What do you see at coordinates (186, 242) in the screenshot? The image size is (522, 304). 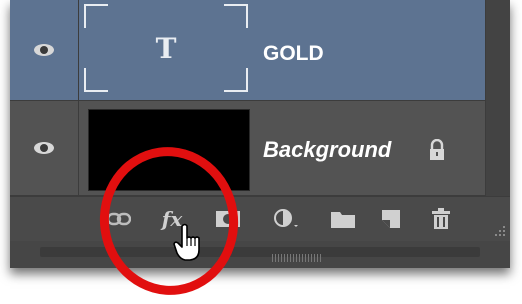 I see `hand-cursor-icon` at bounding box center [186, 242].